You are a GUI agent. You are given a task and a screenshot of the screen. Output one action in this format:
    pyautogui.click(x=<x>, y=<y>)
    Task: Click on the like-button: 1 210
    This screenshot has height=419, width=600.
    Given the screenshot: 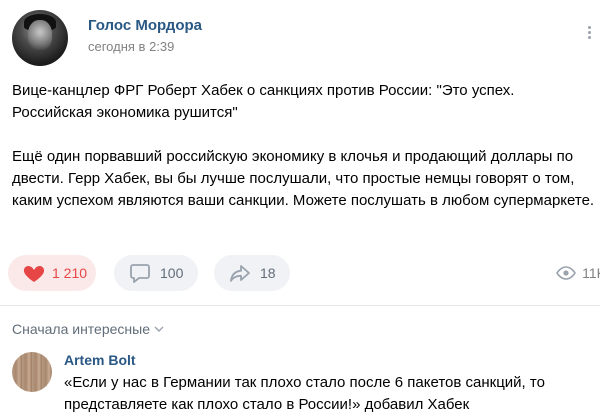 What is the action you would take?
    pyautogui.click(x=52, y=273)
    